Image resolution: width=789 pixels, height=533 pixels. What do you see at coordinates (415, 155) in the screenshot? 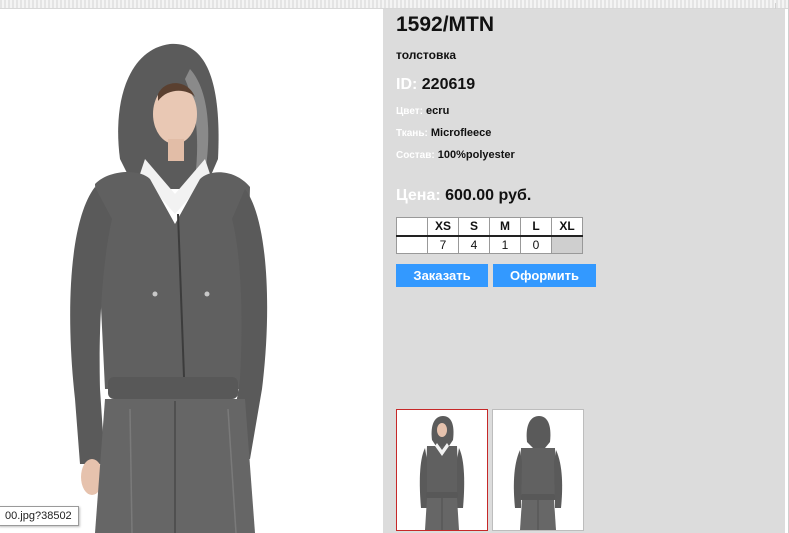
I see `attribute-label: Состав:` at bounding box center [415, 155].